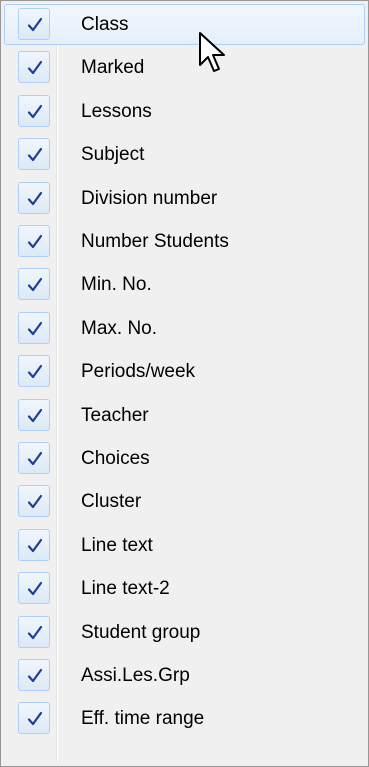  What do you see at coordinates (125, 589) in the screenshot?
I see `menu-item-label: Line text-2` at bounding box center [125, 589].